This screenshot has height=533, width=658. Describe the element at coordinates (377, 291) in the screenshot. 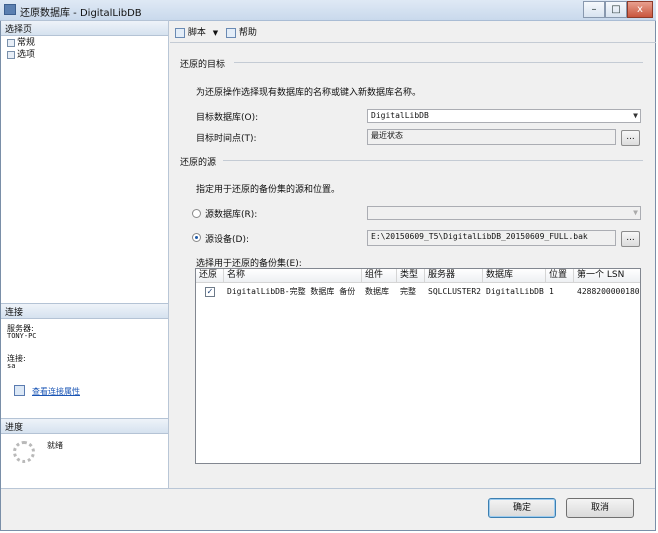

I see `cell-component: 数据库` at that location.